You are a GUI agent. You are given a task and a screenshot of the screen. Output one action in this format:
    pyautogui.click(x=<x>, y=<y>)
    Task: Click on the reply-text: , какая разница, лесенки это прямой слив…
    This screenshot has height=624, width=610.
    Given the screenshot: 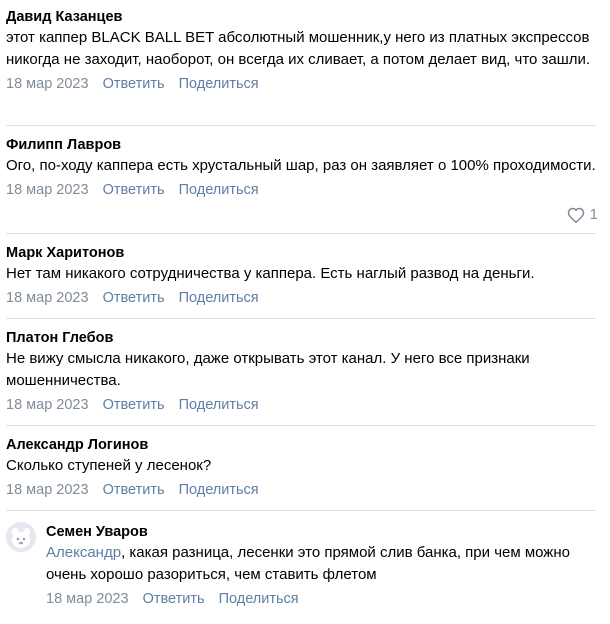 What is the action you would take?
    pyautogui.click(x=308, y=563)
    